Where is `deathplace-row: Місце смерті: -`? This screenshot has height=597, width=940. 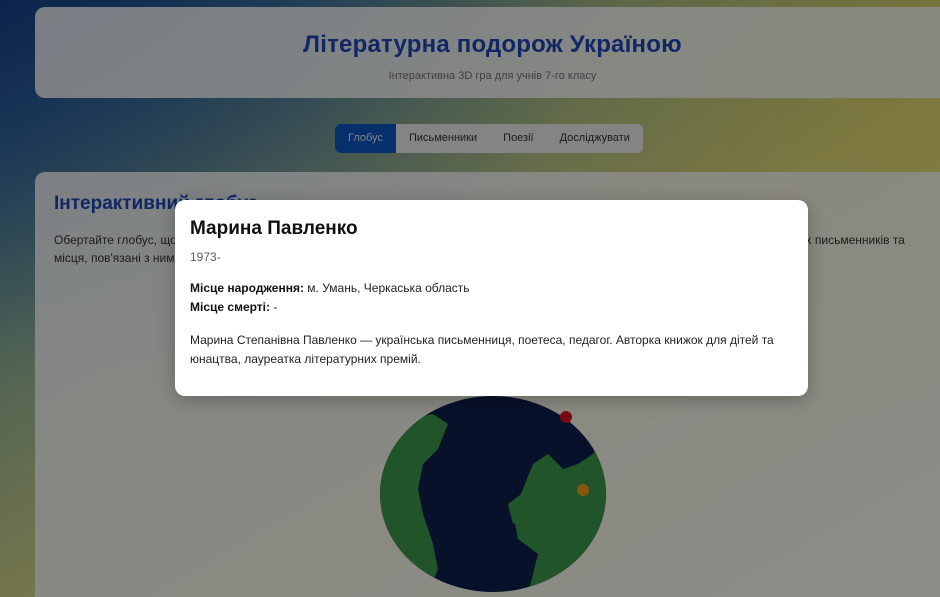 deathplace-row: Місце смерті: - is located at coordinates (233, 307).